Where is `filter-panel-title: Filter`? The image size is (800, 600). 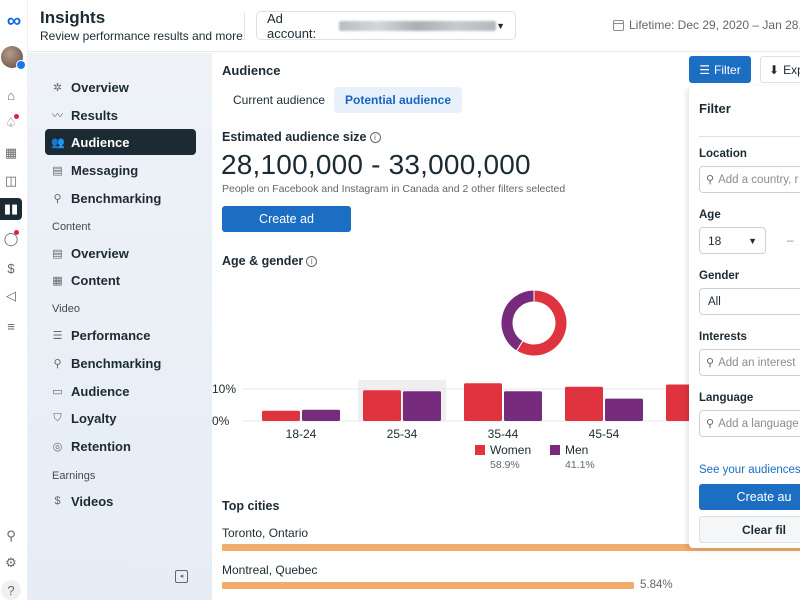 filter-panel-title: Filter is located at coordinates (715, 108).